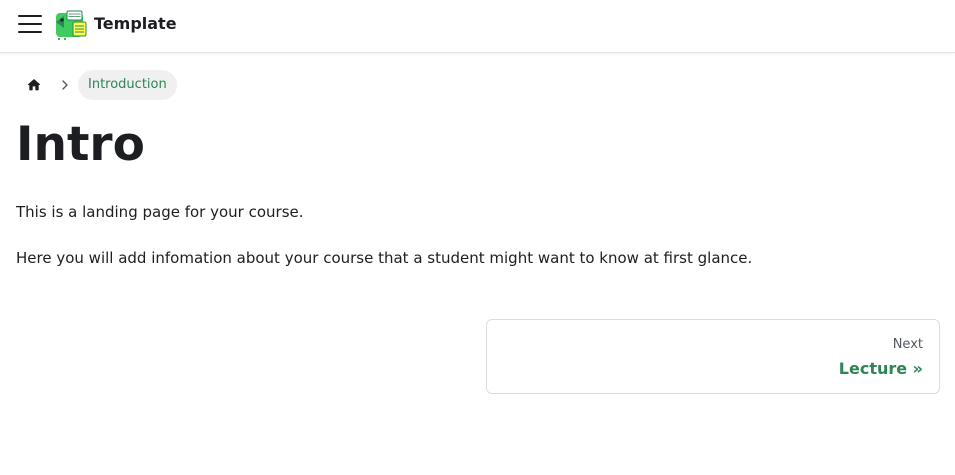 This screenshot has height=475, width=955. I want to click on breadcrumb: Introduction, so click(96, 85).